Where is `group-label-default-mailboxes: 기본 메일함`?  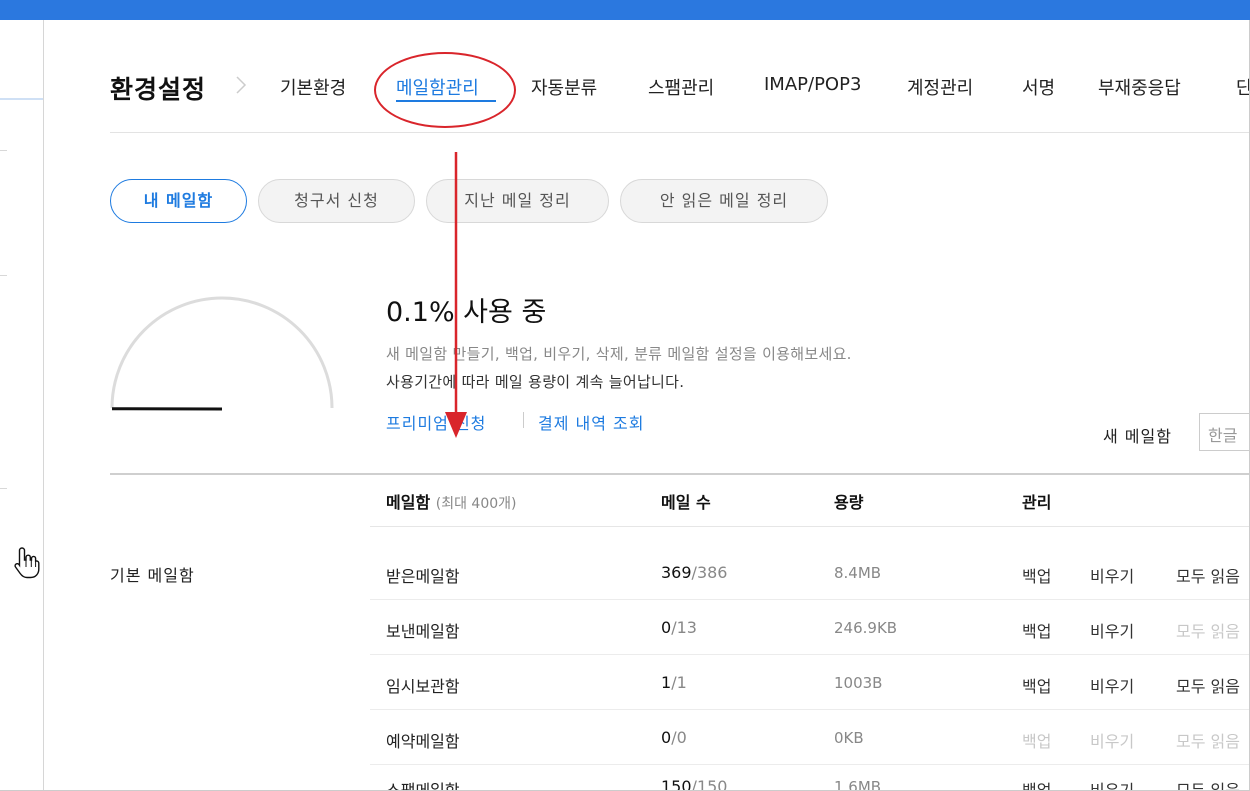 group-label-default-mailboxes: 기본 메일함 is located at coordinates (152, 575).